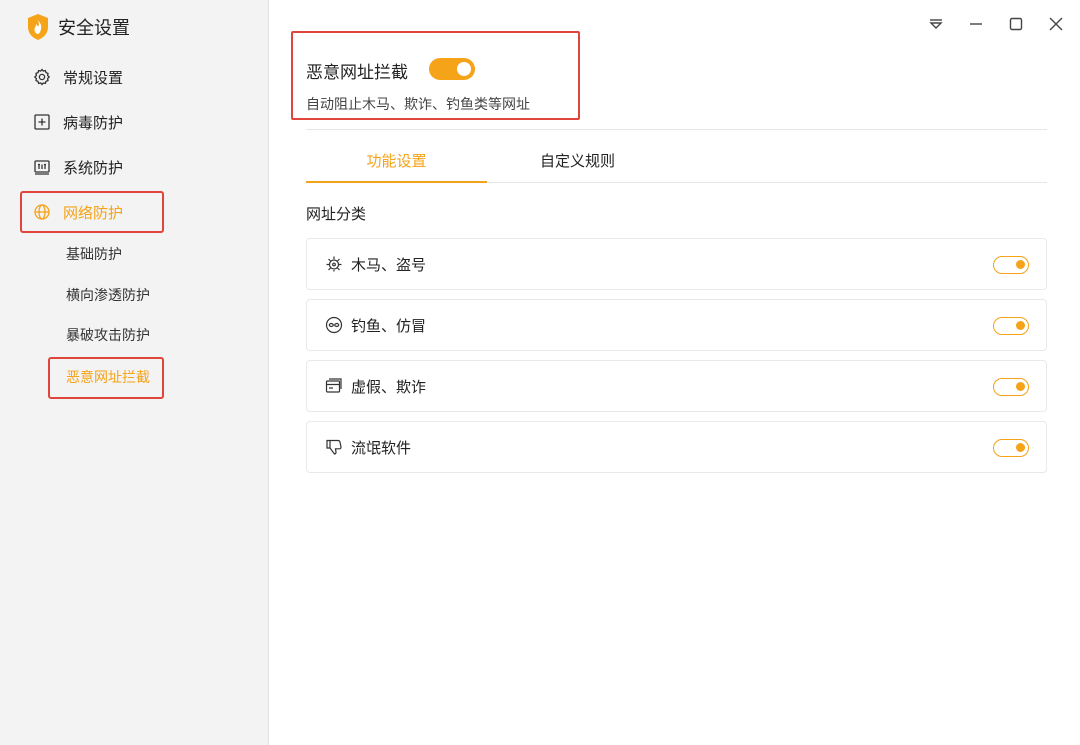 This screenshot has height=745, width=1080. What do you see at coordinates (418, 105) in the screenshot?
I see `page-description: 自动阻止木马、欺诈、钓鱼类等网址` at bounding box center [418, 105].